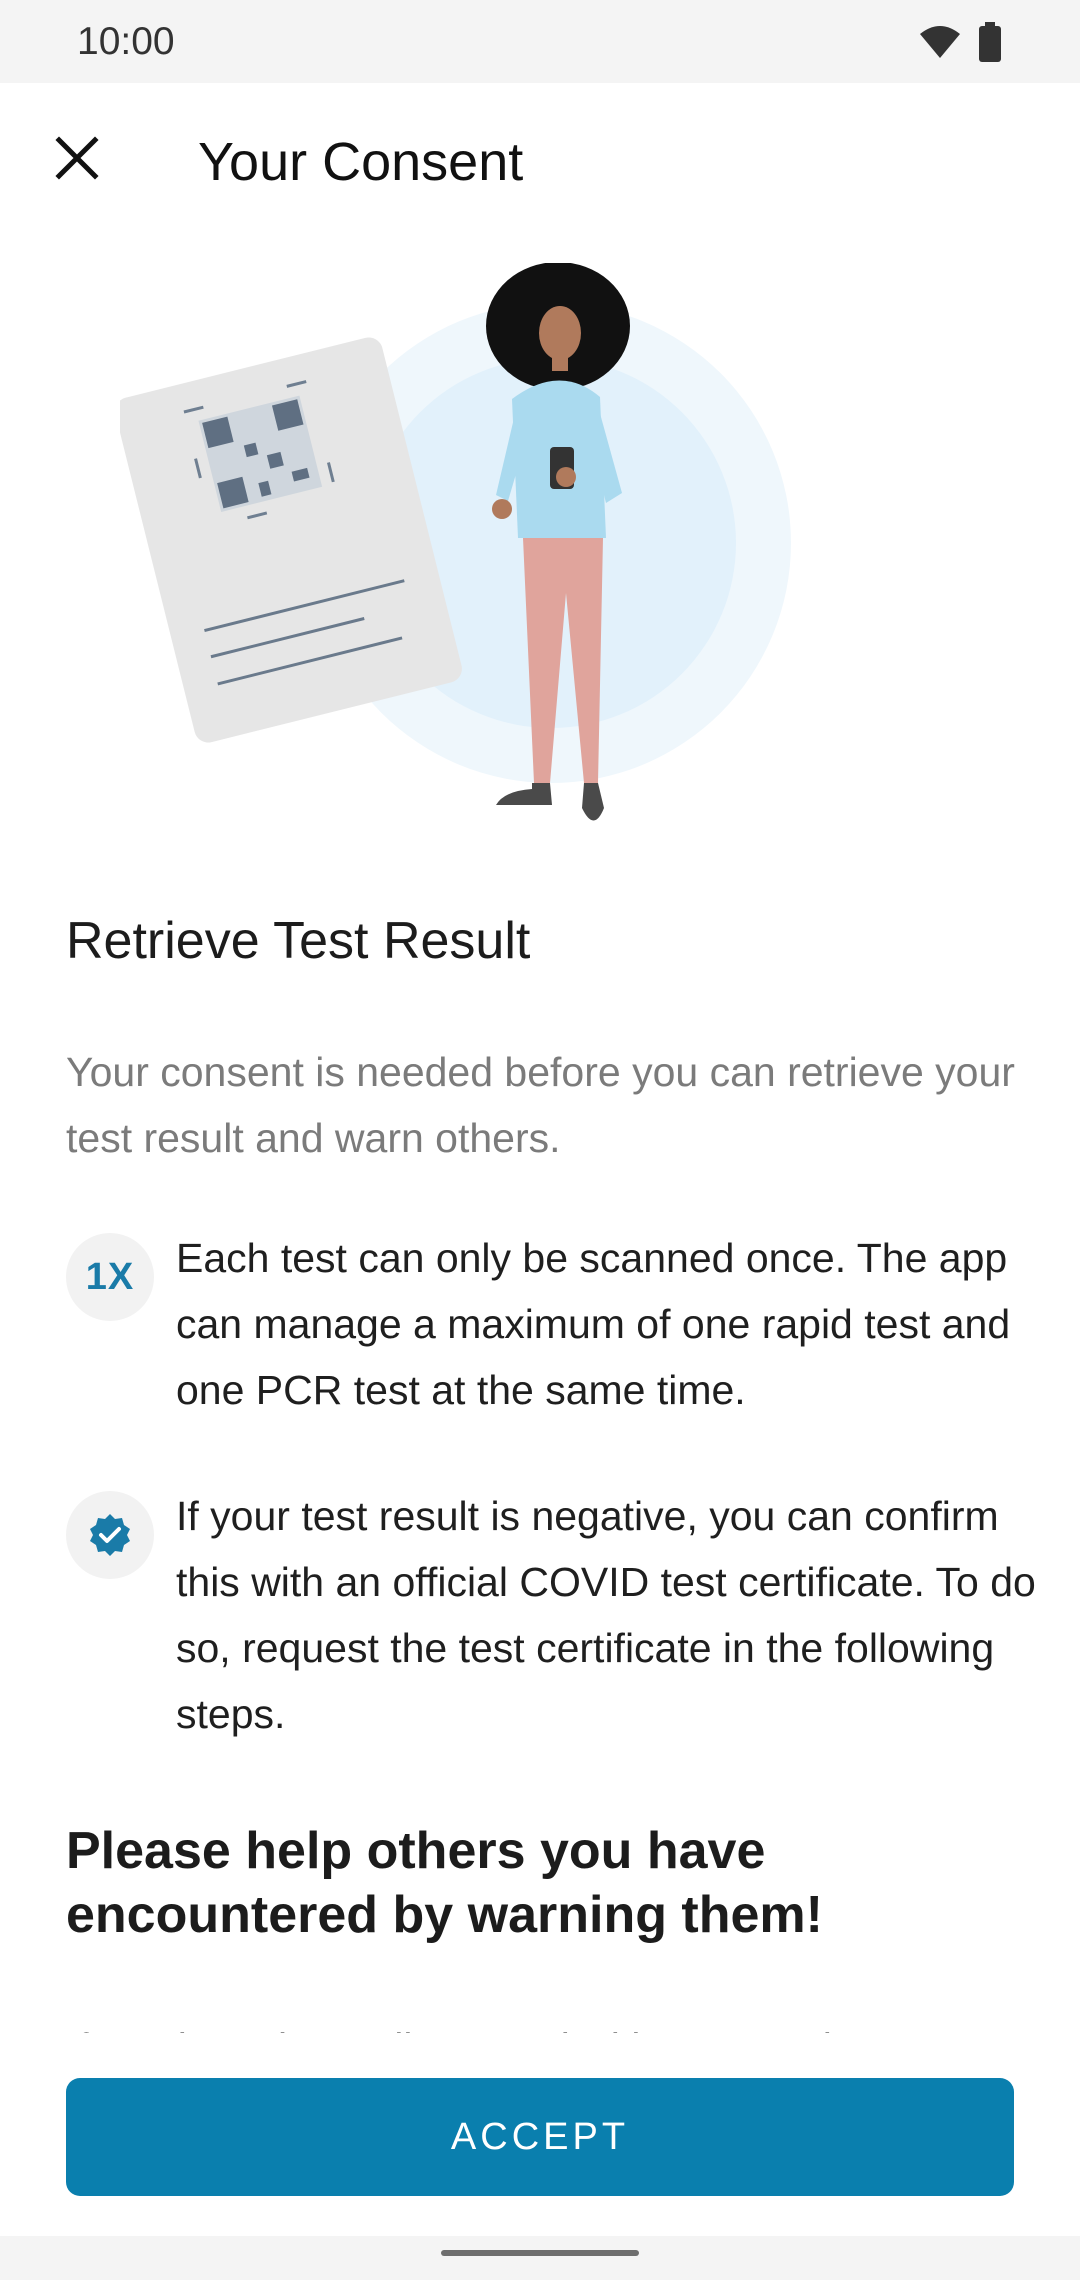  I want to click on once-icon-label: 1X, so click(110, 1276).